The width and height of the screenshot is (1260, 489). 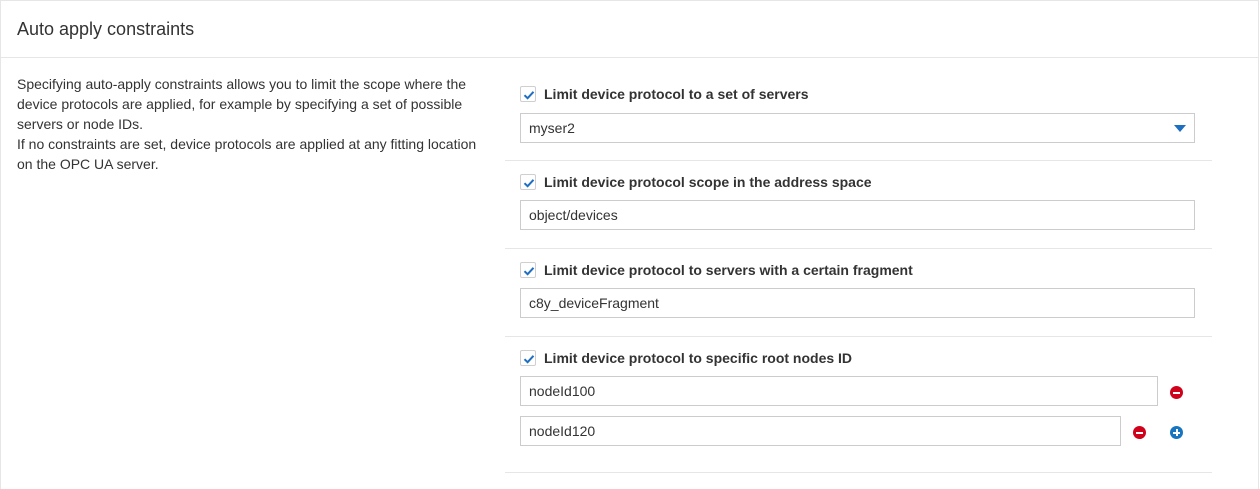 What do you see at coordinates (552, 128) in the screenshot?
I see `servers-select-value: myser2` at bounding box center [552, 128].